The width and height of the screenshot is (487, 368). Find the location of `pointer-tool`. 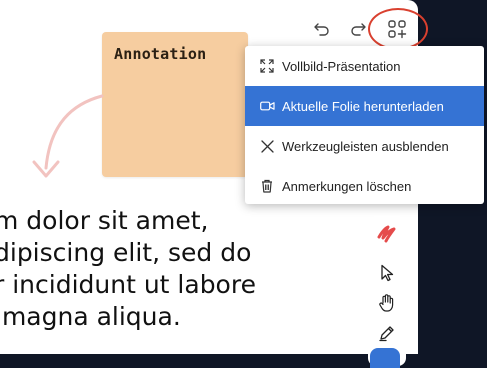

pointer-tool is located at coordinates (387, 273).